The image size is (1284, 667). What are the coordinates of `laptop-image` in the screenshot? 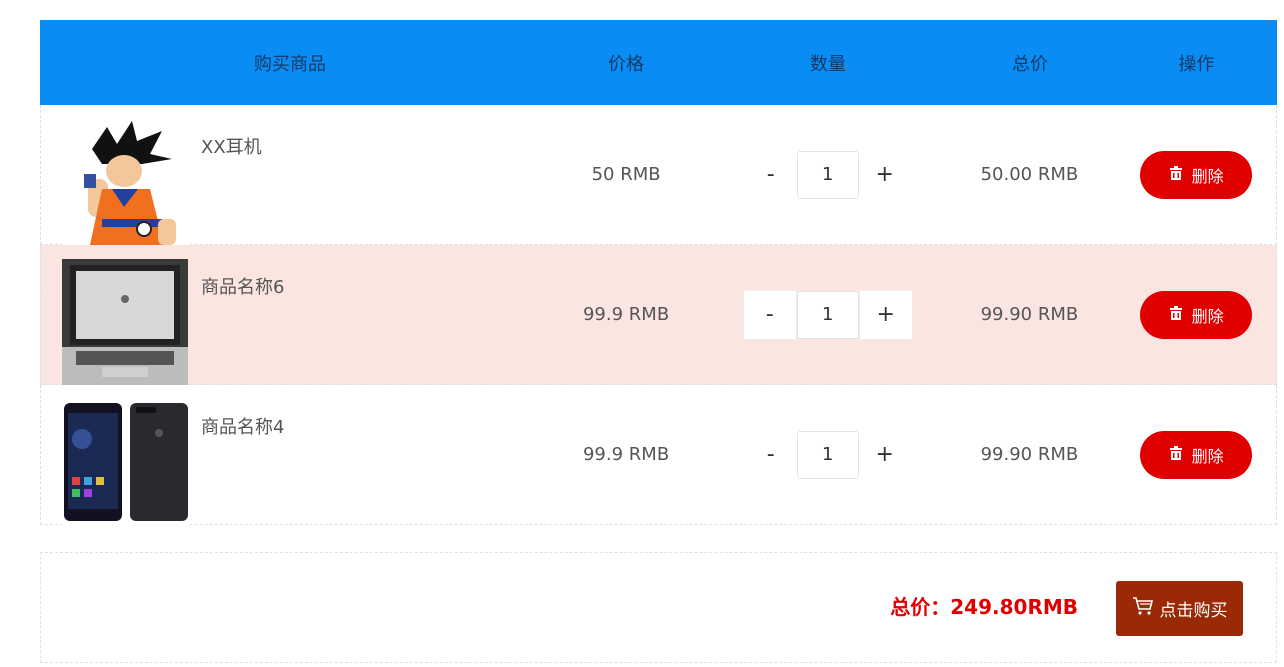 It's located at (125, 321).